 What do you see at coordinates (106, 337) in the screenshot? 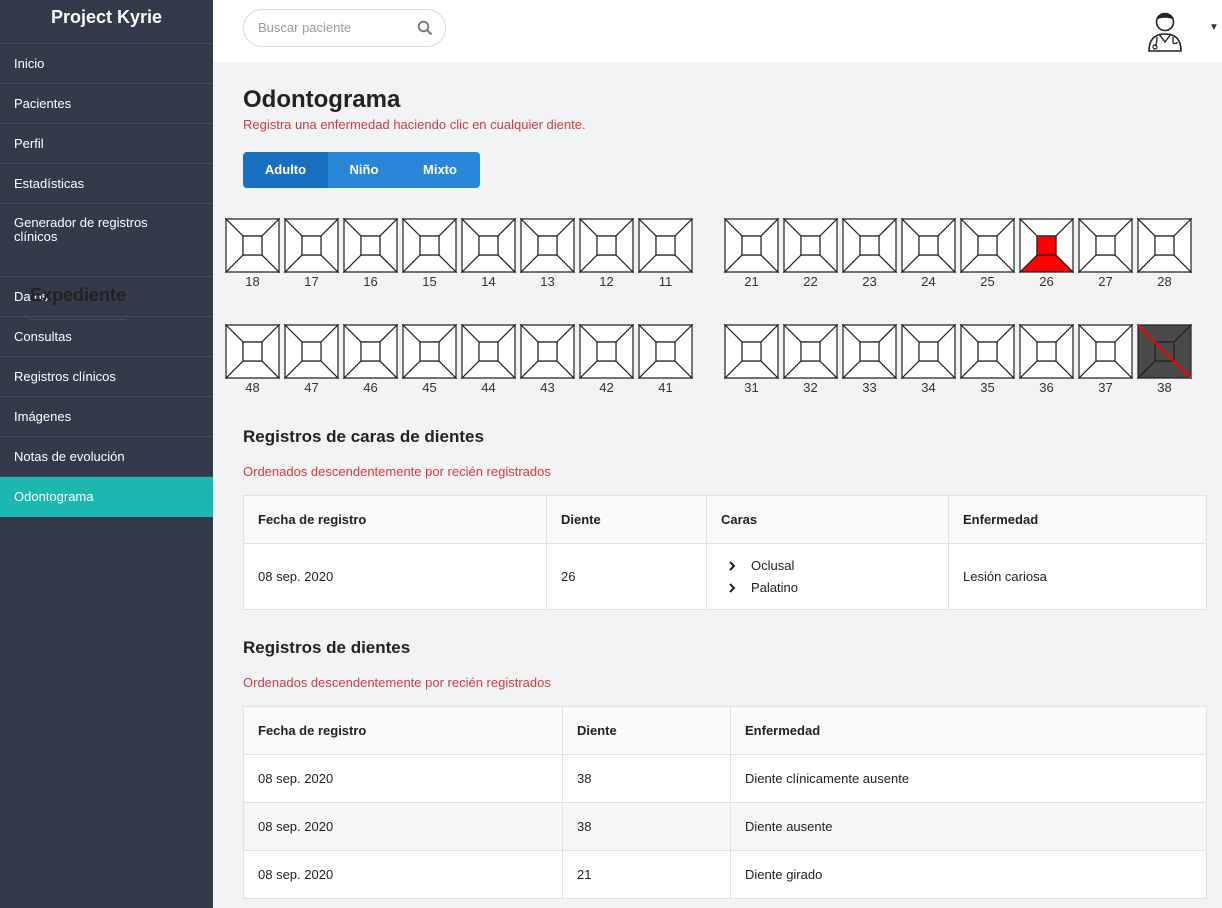
I see `sidebar-item-consultas: Consultas` at bounding box center [106, 337].